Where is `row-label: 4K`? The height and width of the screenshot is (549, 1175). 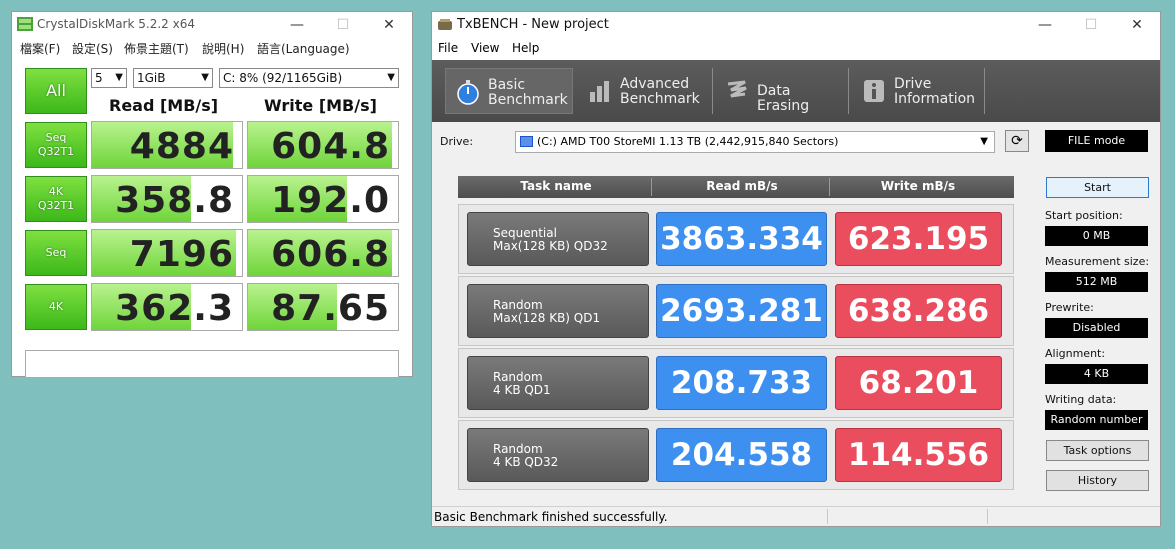
row-label: 4K is located at coordinates (56, 191).